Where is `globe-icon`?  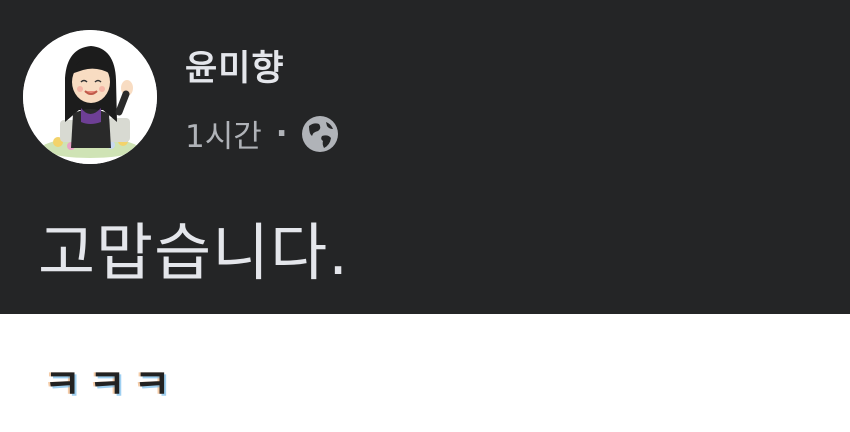
globe-icon is located at coordinates (320, 134).